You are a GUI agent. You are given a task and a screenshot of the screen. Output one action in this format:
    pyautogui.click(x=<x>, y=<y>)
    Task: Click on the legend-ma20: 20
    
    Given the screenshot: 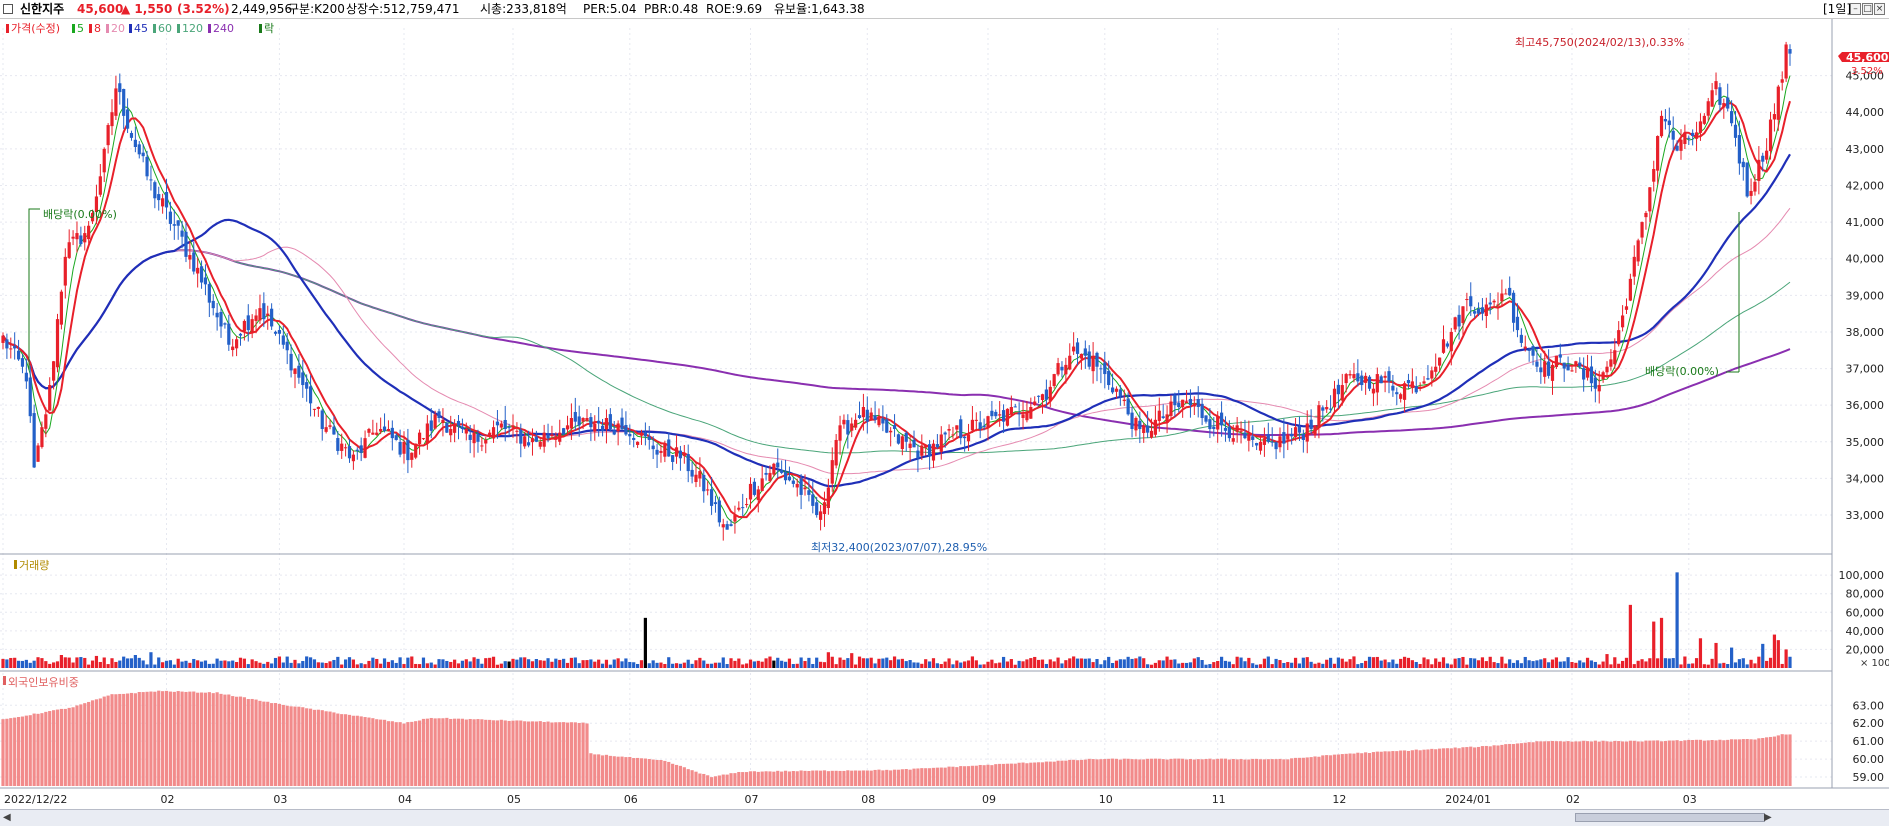 What is the action you would take?
    pyautogui.click(x=118, y=28)
    